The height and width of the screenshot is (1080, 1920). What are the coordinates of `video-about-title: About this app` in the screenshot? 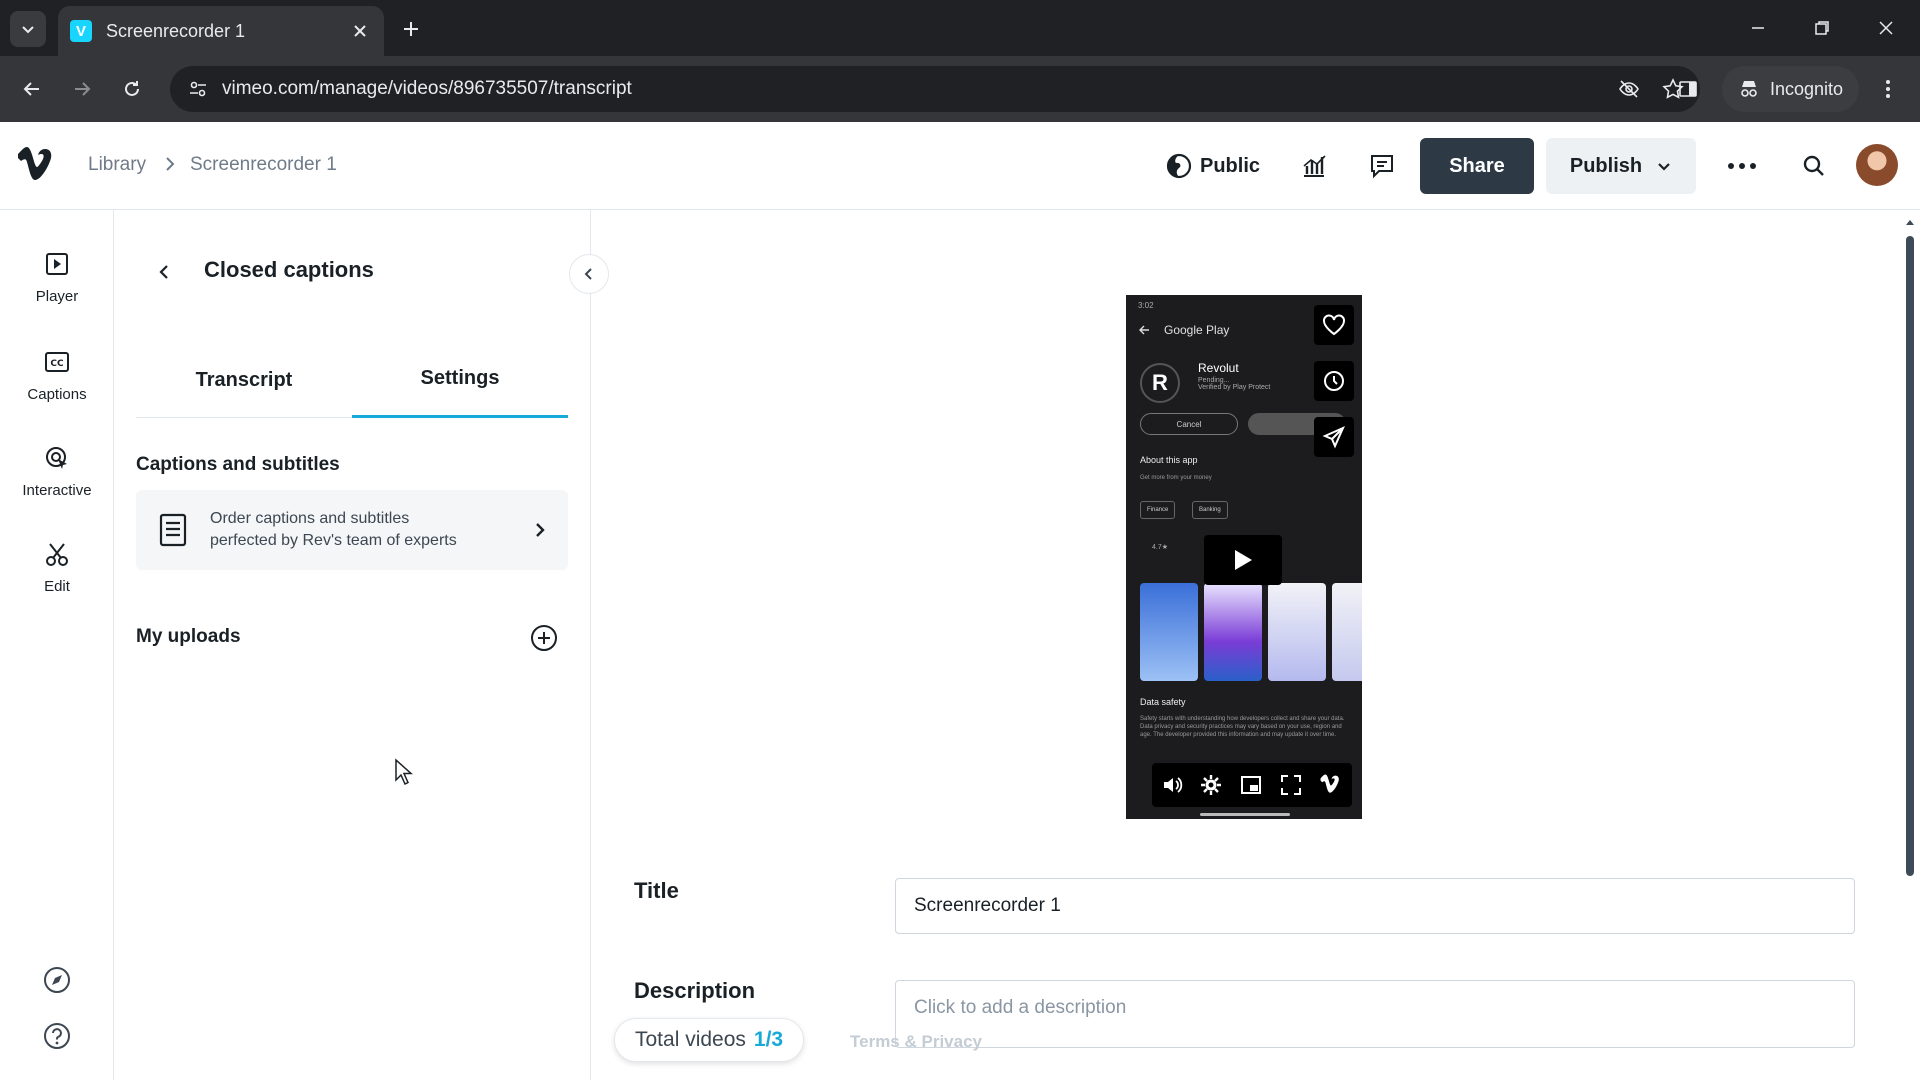 It's located at (1169, 460).